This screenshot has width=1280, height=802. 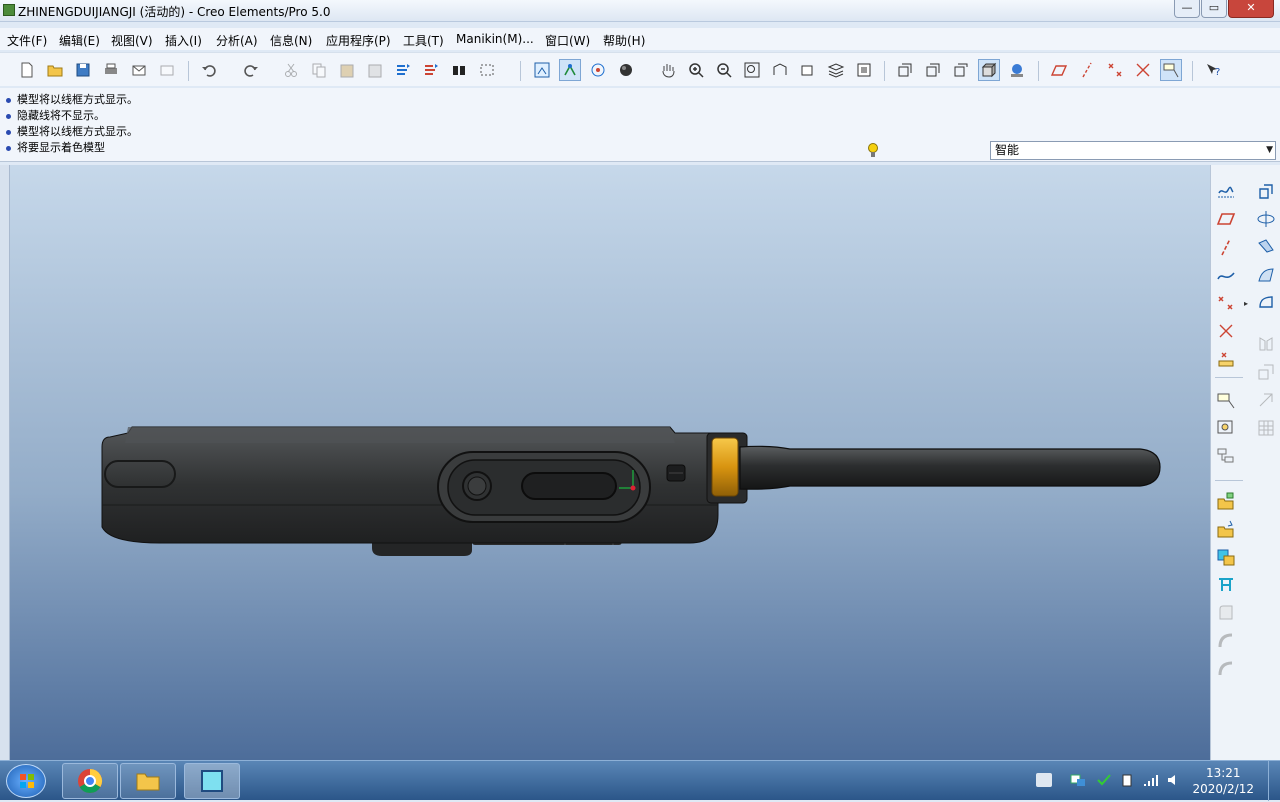 I want to click on explorer-taskbar-button, so click(x=148, y=781).